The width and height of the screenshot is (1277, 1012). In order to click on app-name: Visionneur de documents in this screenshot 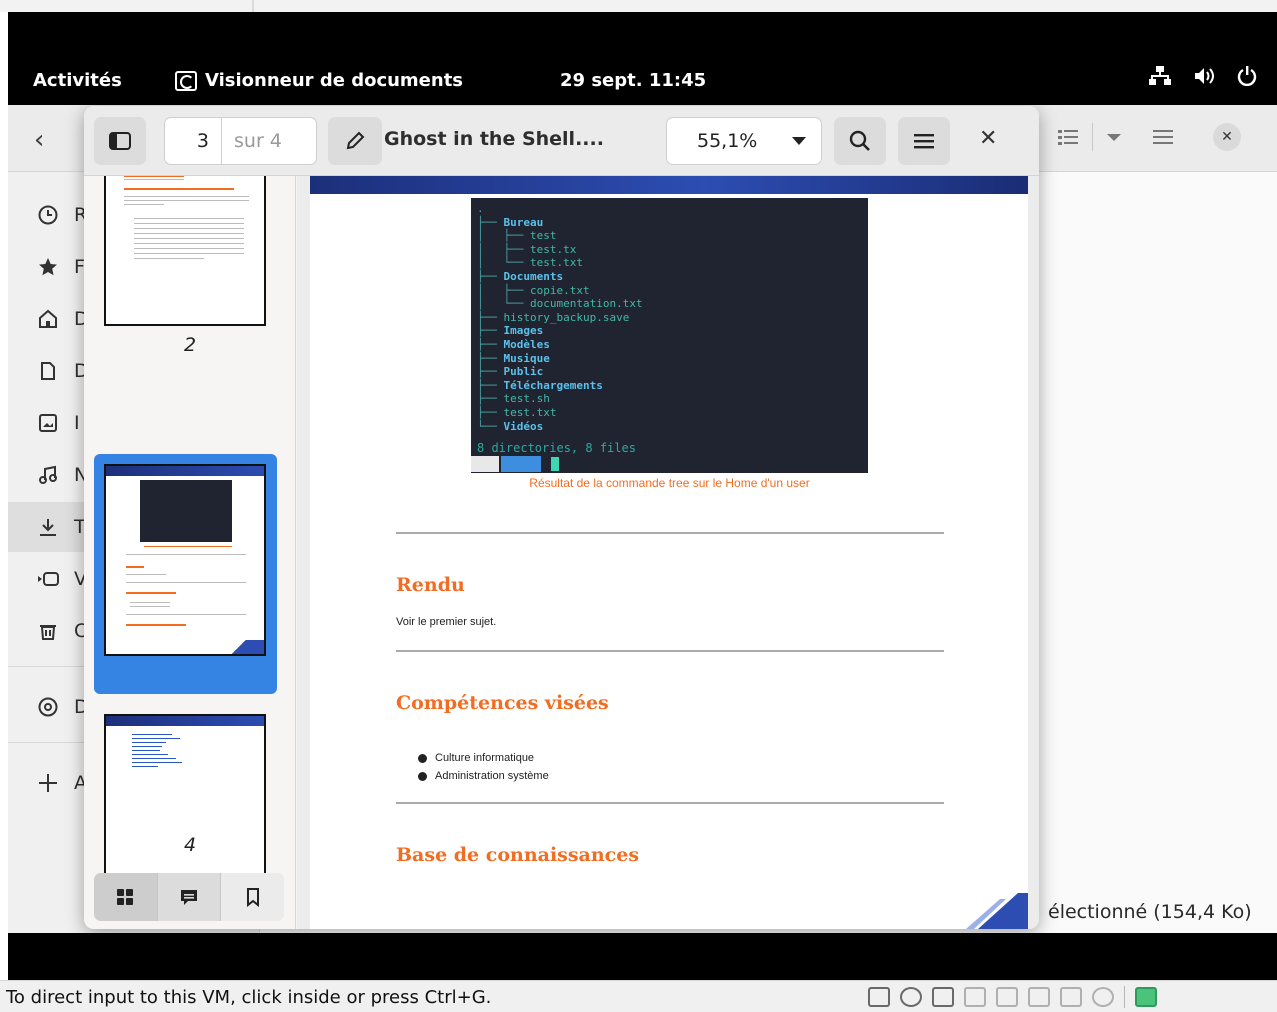, I will do `click(334, 80)`.